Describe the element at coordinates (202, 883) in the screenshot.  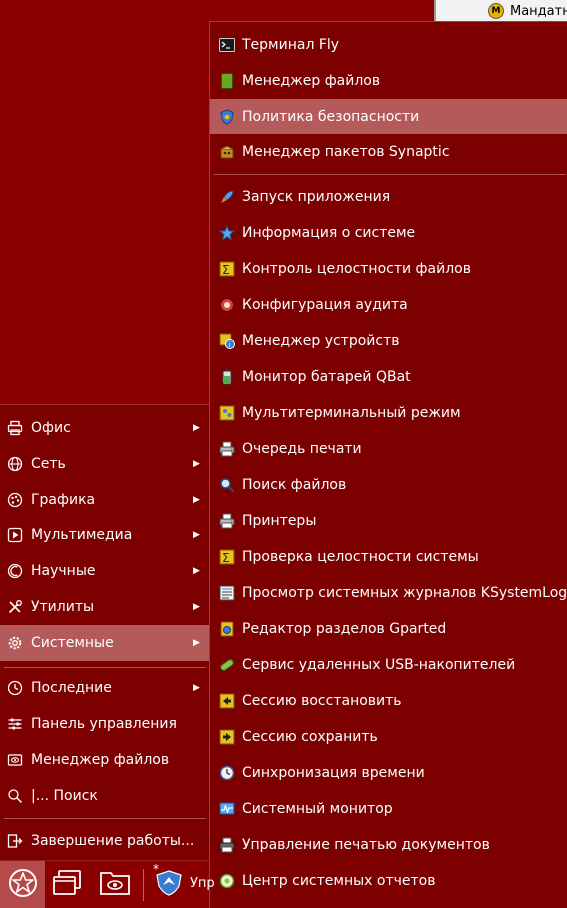
I see `task-label: Упр` at that location.